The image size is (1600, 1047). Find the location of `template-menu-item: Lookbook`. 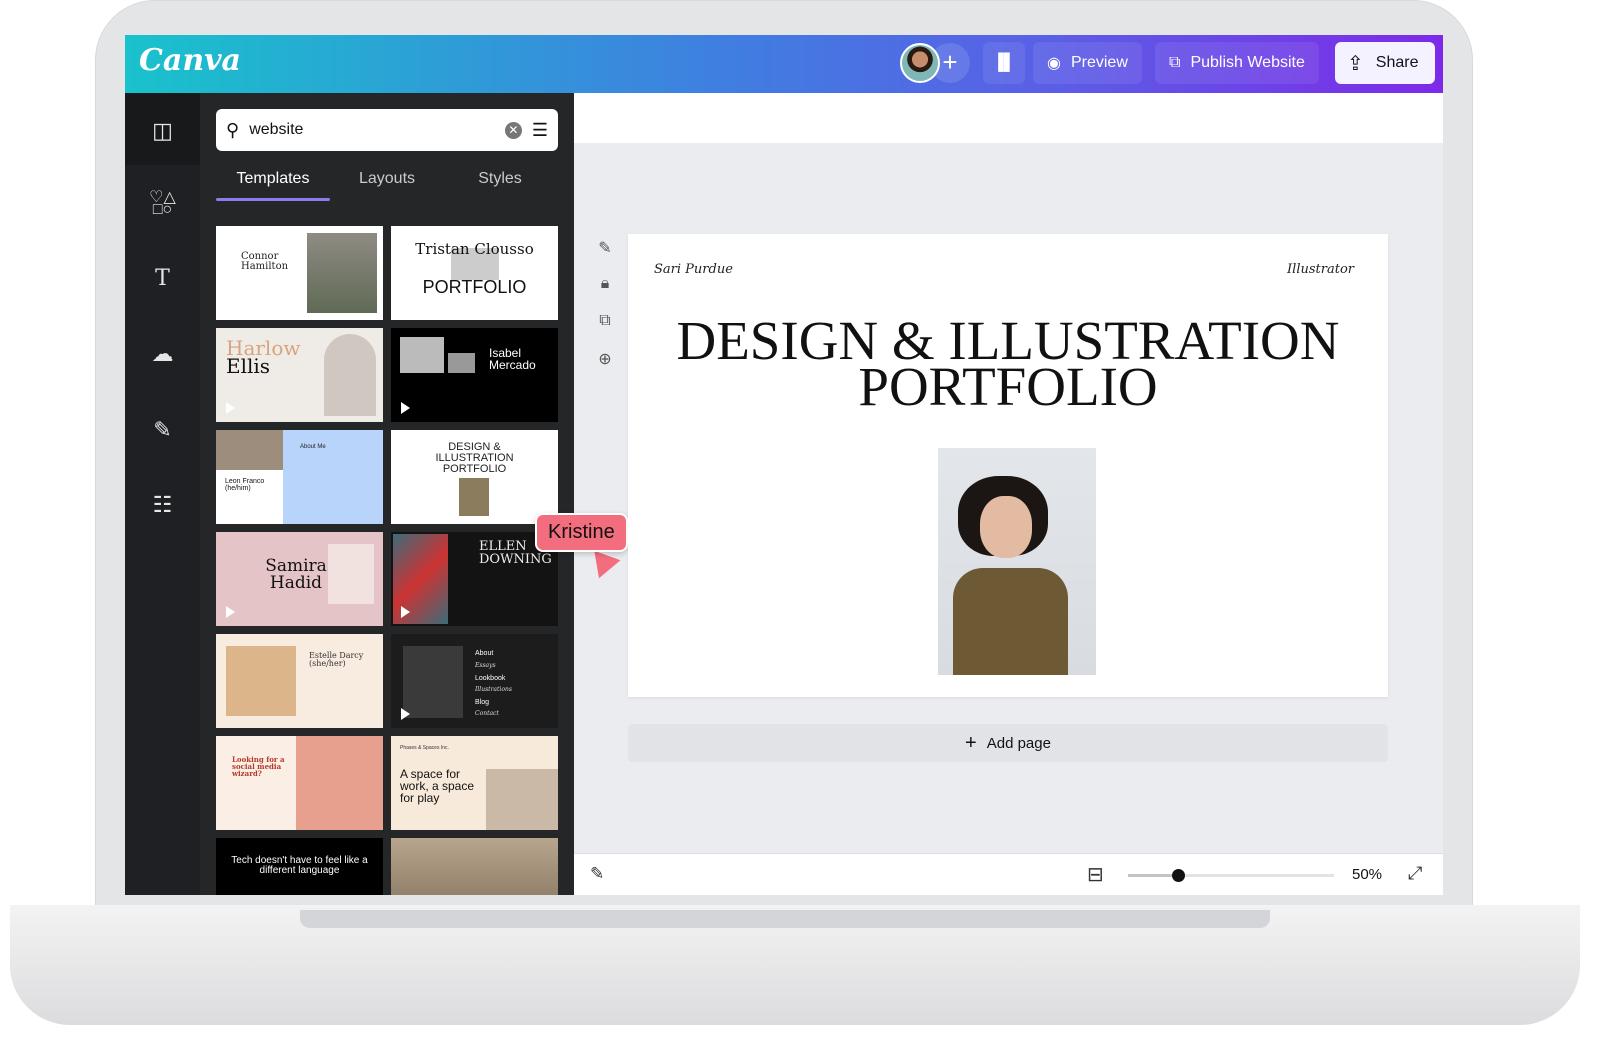

template-menu-item: Lookbook is located at coordinates (490, 678).